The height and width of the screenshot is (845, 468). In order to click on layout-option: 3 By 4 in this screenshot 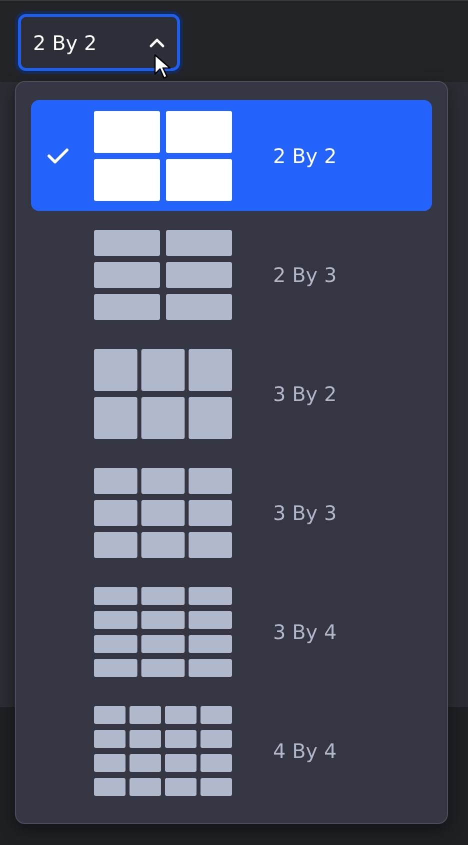, I will do `click(231, 631)`.